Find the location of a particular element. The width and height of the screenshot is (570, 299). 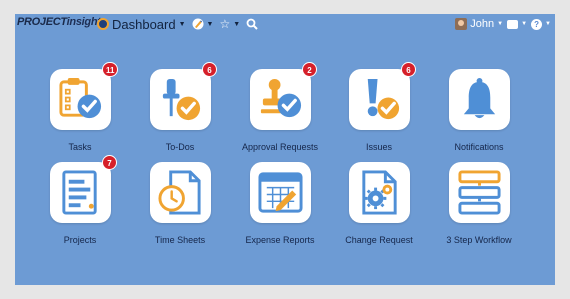

workflow-steps-icon is located at coordinates (479, 192).